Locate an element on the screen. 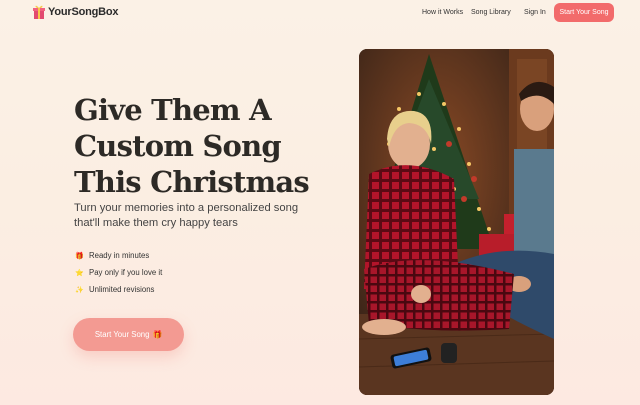 The width and height of the screenshot is (640, 405). hero-title: Give Them A Custom Song This Christmas is located at coordinates (199, 146).